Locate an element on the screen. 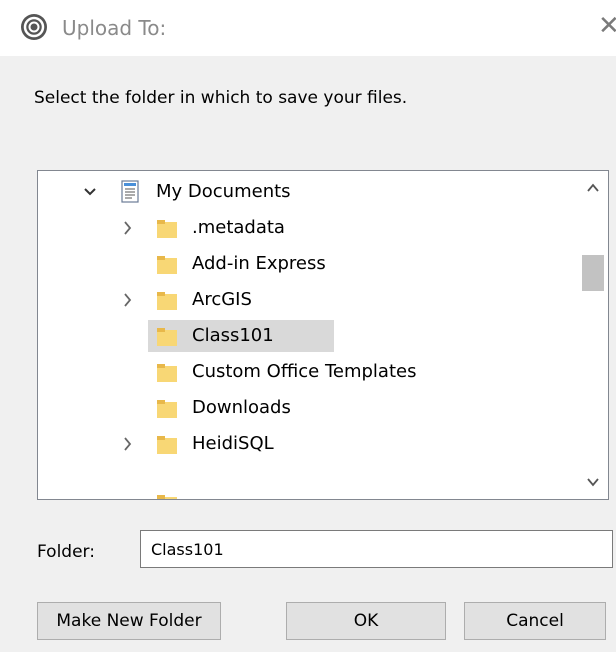  tree-item-arcgis: ArcGIS is located at coordinates (308, 300).